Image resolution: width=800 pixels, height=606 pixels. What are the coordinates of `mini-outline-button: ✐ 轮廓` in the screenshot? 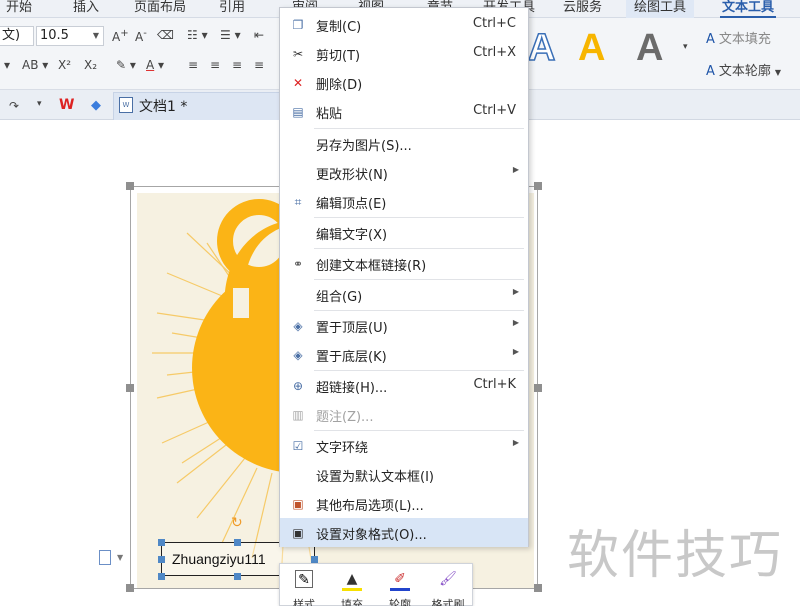 It's located at (400, 585).